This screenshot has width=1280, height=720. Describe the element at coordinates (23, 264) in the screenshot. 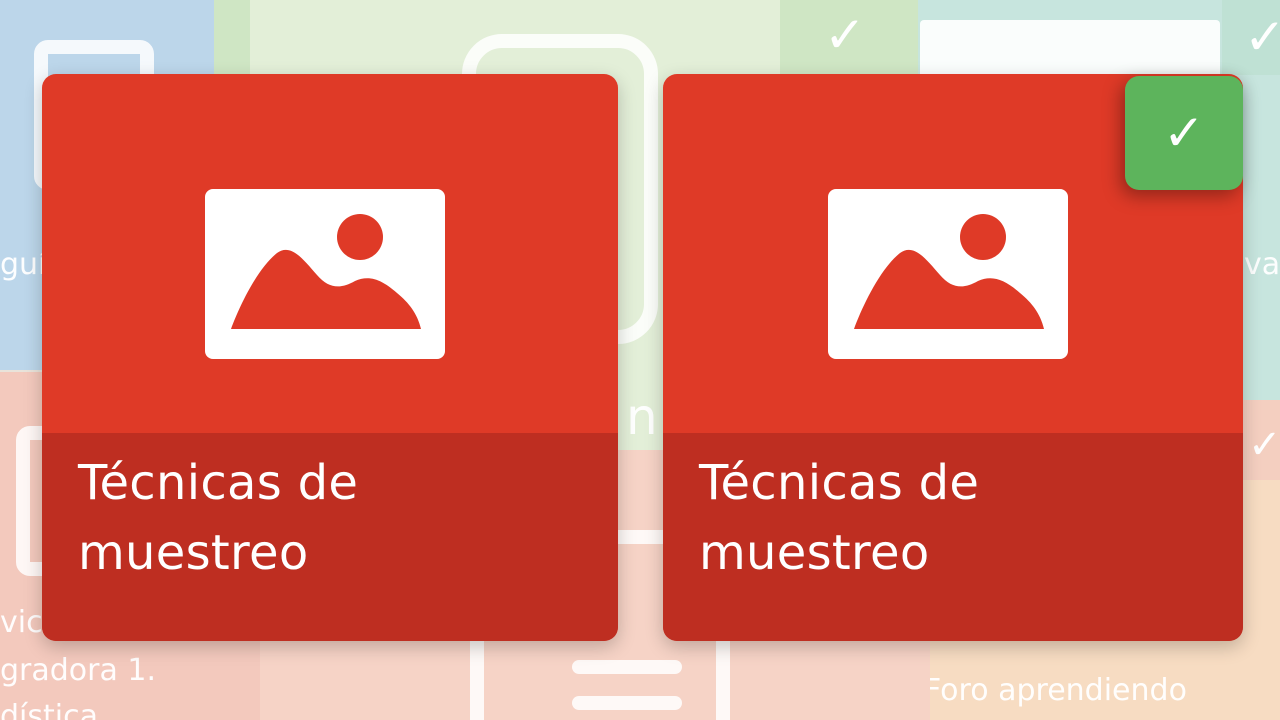

I see `tile-label: guí` at that location.